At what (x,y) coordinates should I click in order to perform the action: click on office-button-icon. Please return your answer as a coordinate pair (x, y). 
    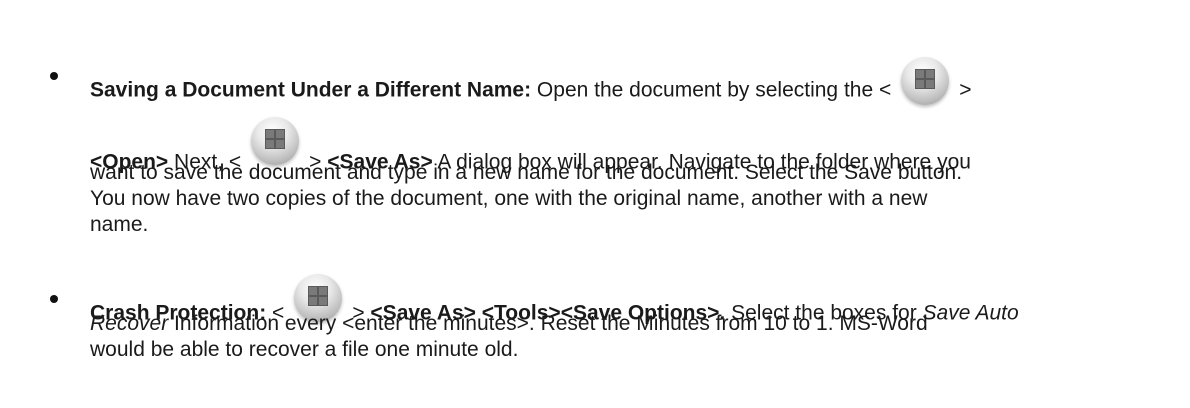
    Looking at the image, I should click on (925, 83).